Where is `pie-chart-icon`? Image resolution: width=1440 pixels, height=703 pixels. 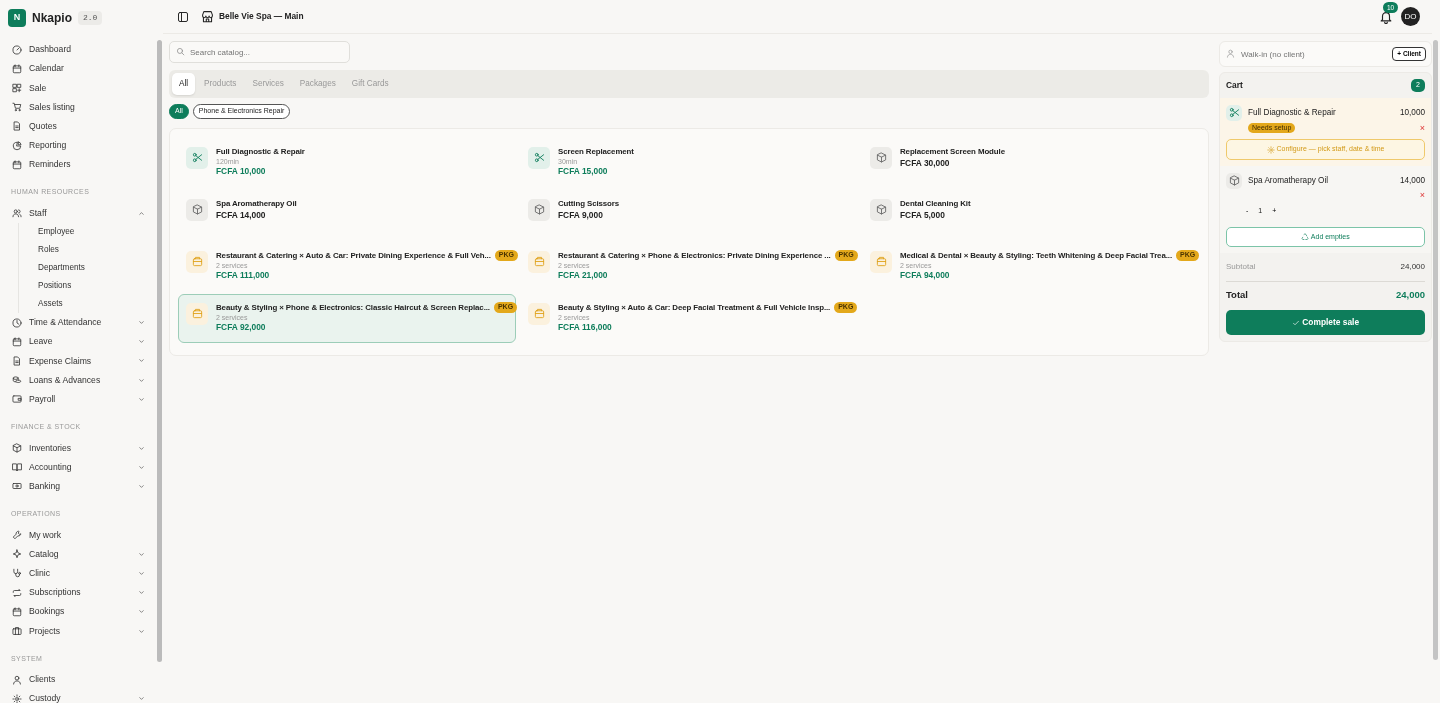
pie-chart-icon is located at coordinates (17, 145).